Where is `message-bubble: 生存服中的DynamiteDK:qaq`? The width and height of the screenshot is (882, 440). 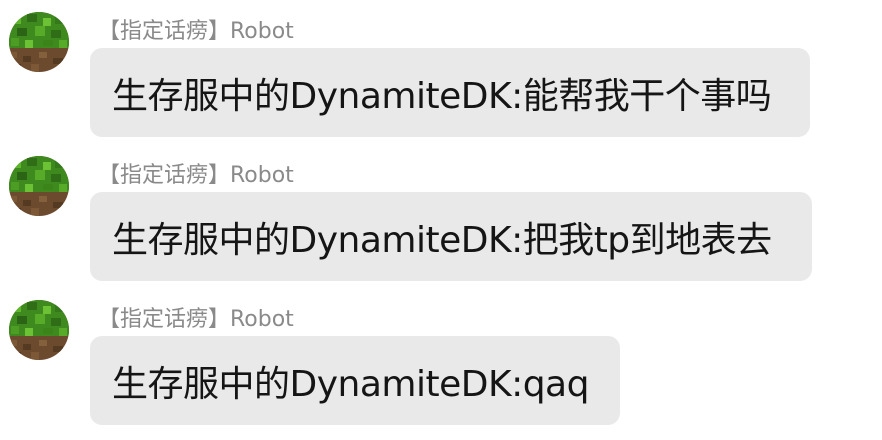 message-bubble: 生存服中的DynamiteDK:qaq is located at coordinates (355, 380).